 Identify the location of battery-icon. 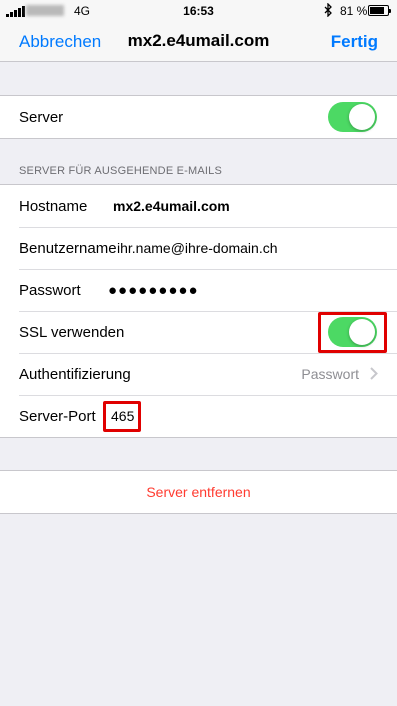
(379, 10).